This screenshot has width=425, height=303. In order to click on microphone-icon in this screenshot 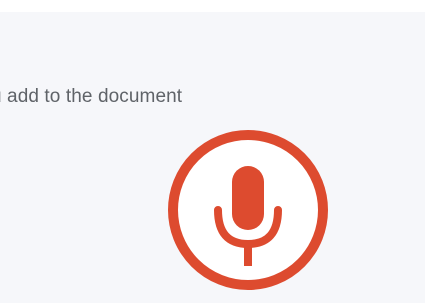, I will do `click(248, 216)`.